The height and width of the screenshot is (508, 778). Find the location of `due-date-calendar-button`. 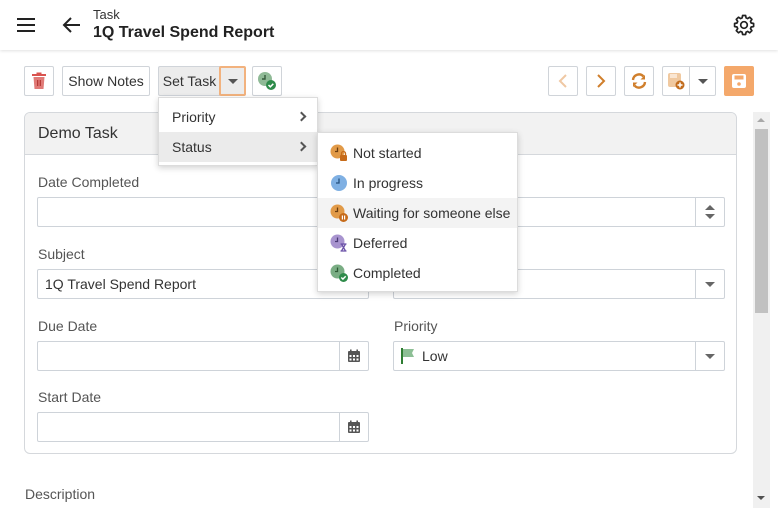

due-date-calendar-button is located at coordinates (353, 356).